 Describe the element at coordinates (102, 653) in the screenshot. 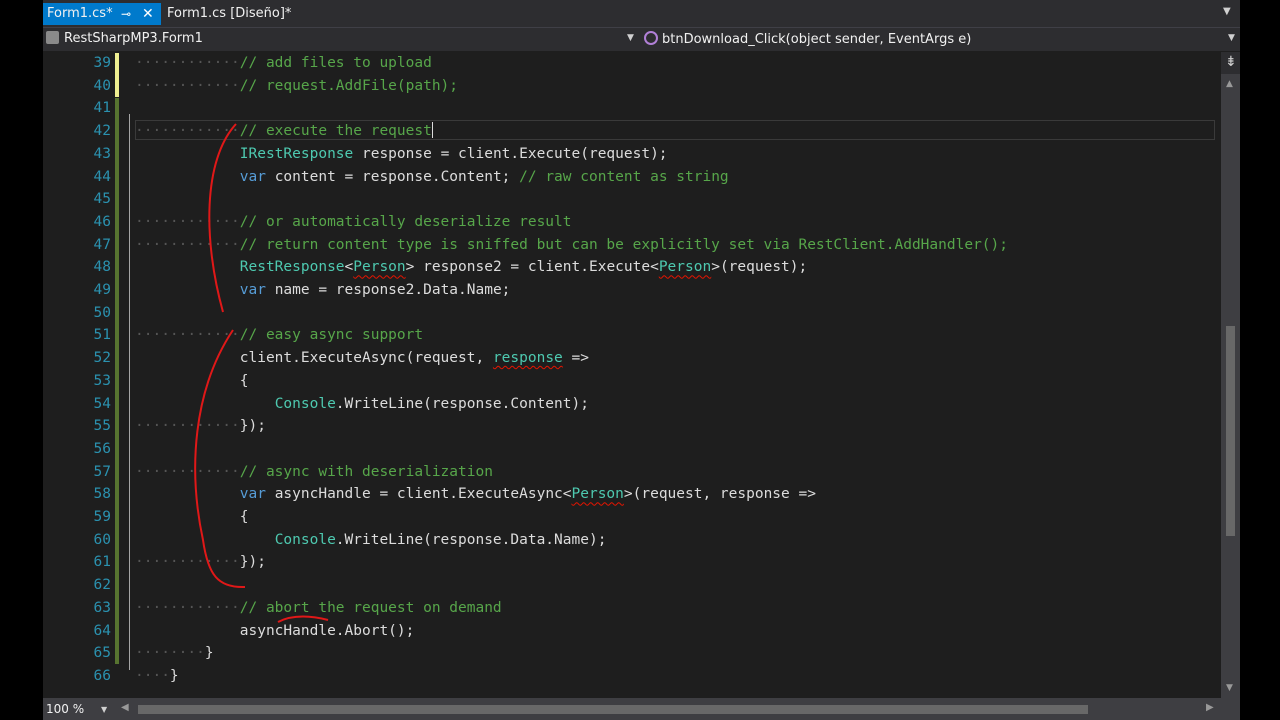

I see `line-number: 65` at that location.